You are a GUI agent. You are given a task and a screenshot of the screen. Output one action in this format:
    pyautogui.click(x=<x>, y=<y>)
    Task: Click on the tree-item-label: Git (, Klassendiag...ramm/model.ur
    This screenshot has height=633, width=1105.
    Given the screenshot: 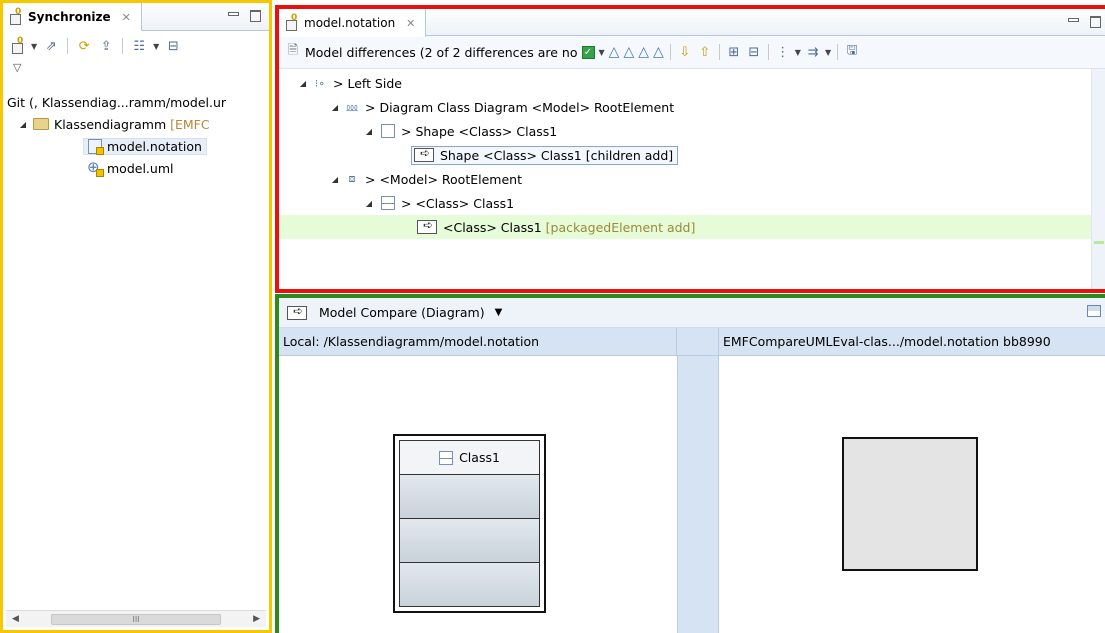 What is the action you would take?
    pyautogui.click(x=117, y=102)
    